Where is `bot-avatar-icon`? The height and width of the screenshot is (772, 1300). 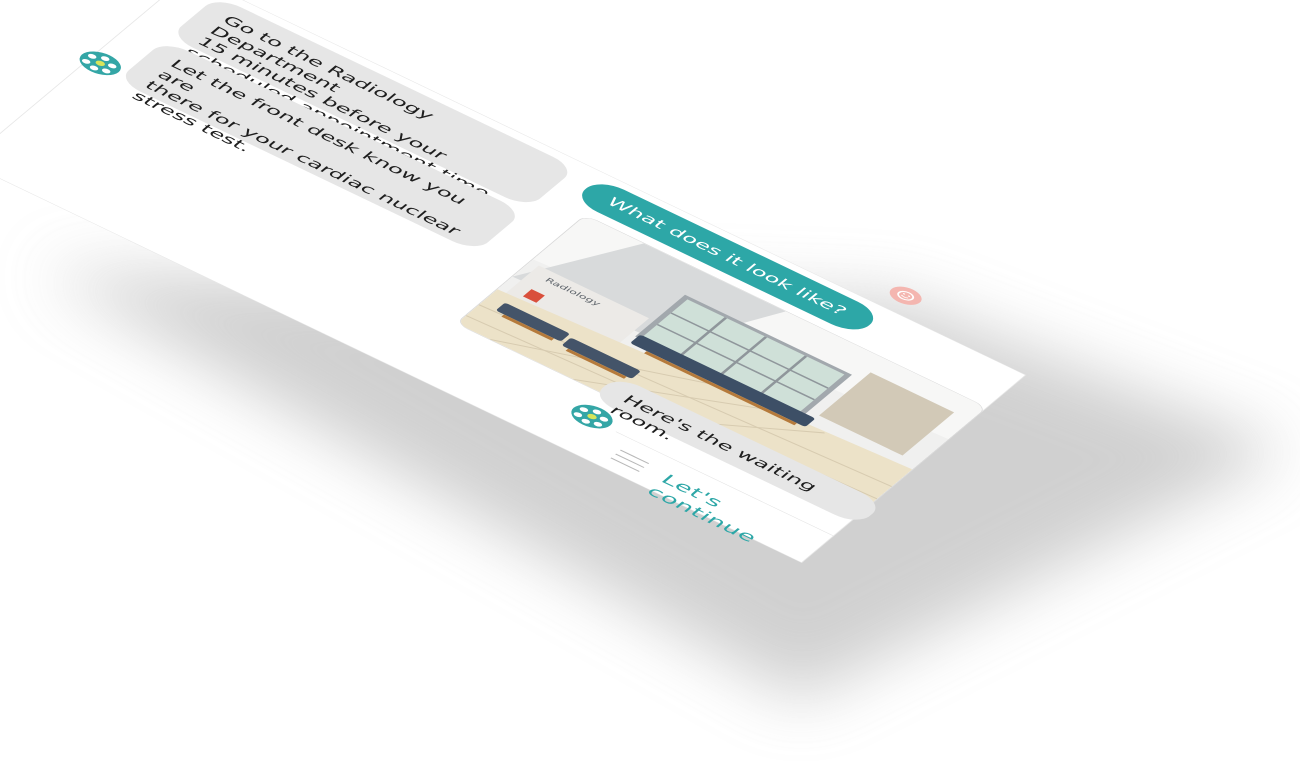 bot-avatar-icon is located at coordinates (100, 63).